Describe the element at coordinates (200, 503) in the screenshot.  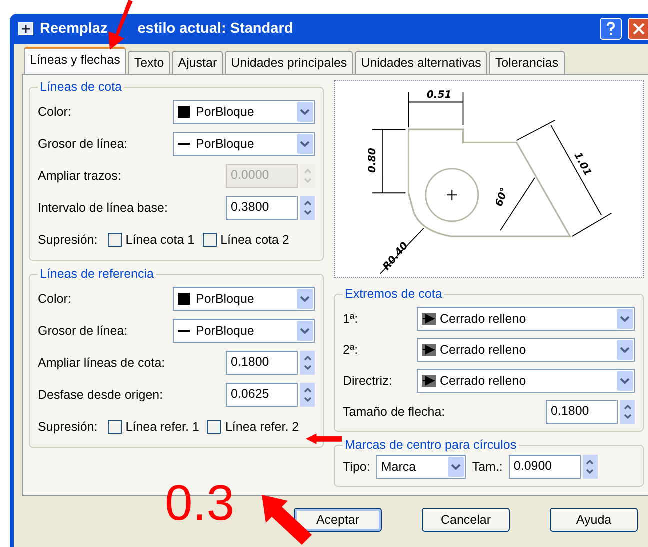
I see `annotation-text: 0.3` at that location.